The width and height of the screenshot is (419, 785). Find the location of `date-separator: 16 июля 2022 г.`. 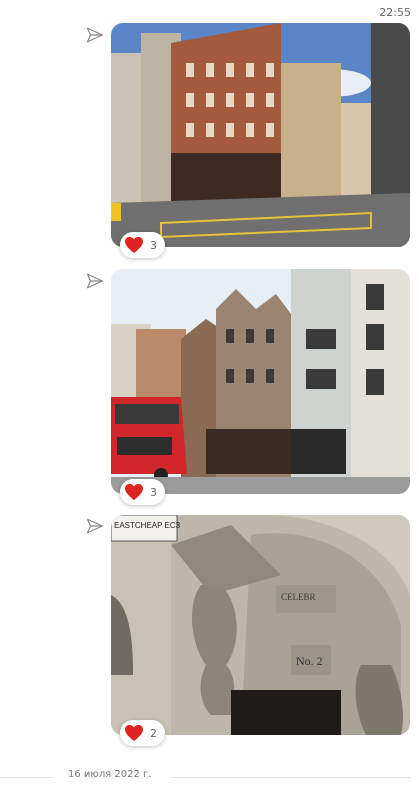

date-separator: 16 июля 2022 г. is located at coordinates (209, 776).